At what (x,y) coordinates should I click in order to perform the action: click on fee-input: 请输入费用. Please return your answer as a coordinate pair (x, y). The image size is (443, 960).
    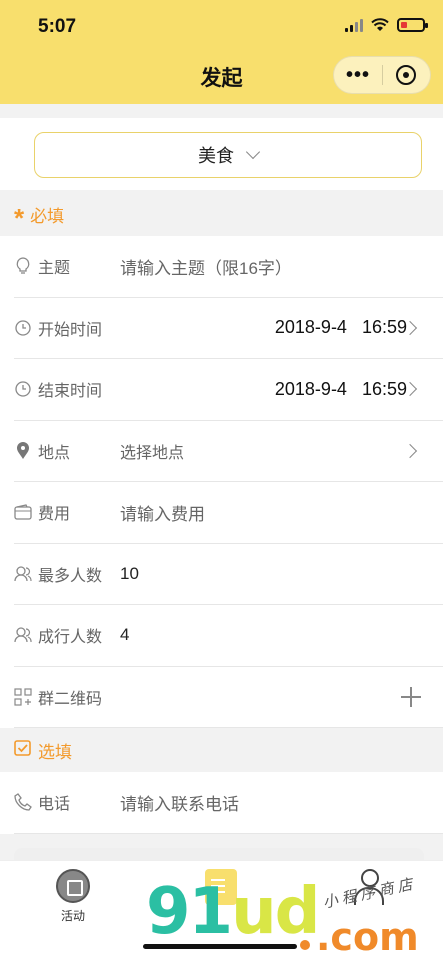
    Looking at the image, I should click on (162, 512).